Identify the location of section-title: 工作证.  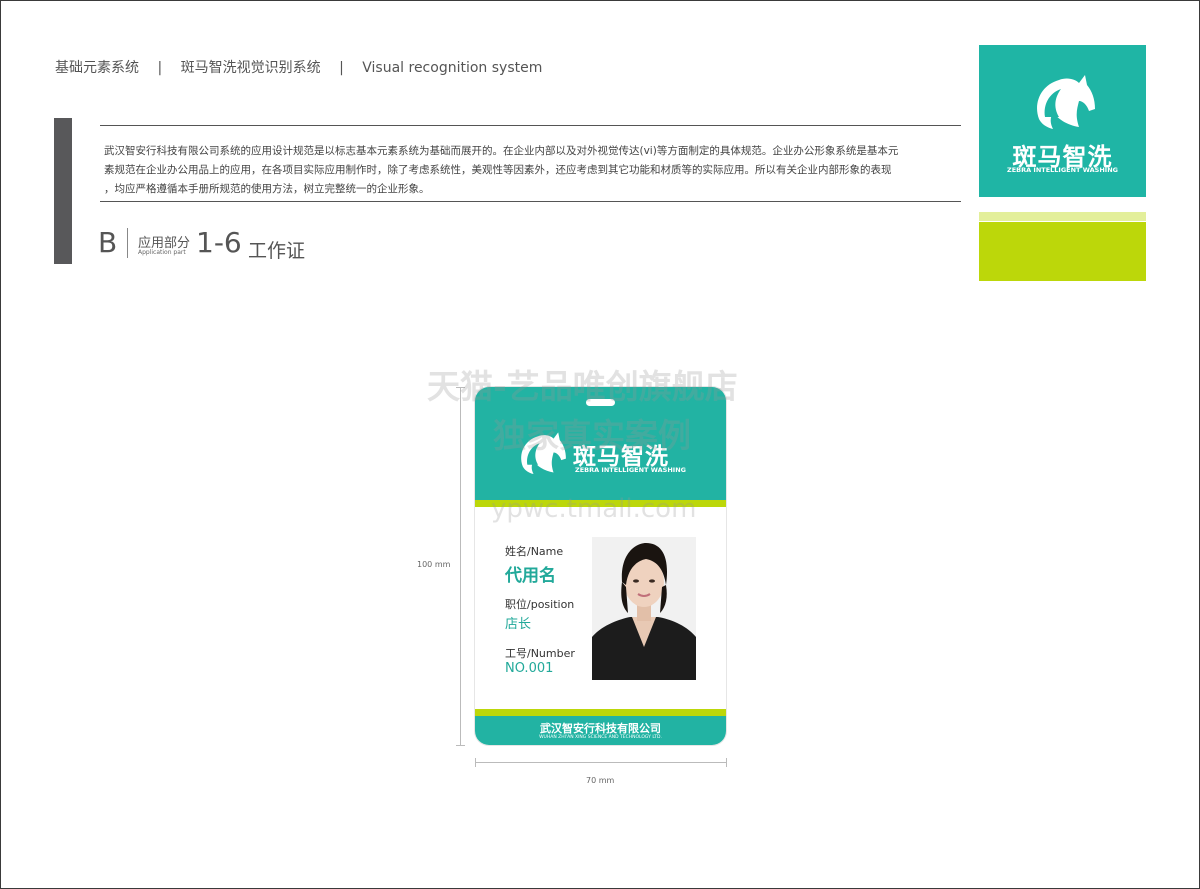
(277, 251).